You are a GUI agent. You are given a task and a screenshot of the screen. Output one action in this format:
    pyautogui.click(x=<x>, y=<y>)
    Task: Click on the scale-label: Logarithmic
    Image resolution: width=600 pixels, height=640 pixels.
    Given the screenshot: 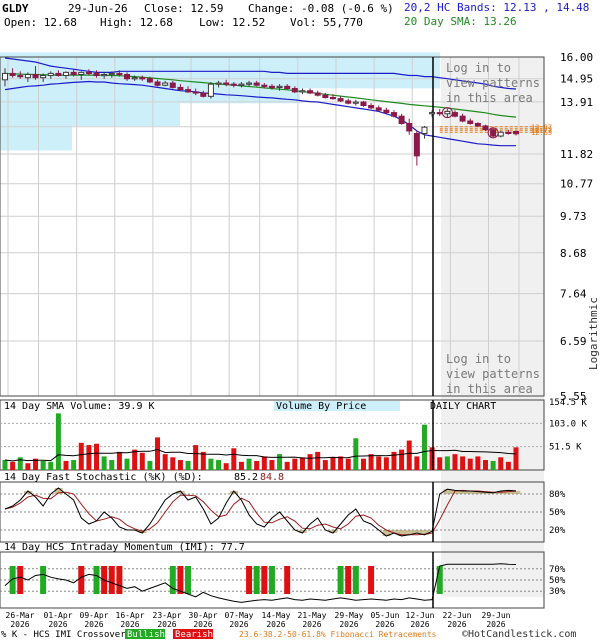 What is the action you would take?
    pyautogui.click(x=593, y=333)
    